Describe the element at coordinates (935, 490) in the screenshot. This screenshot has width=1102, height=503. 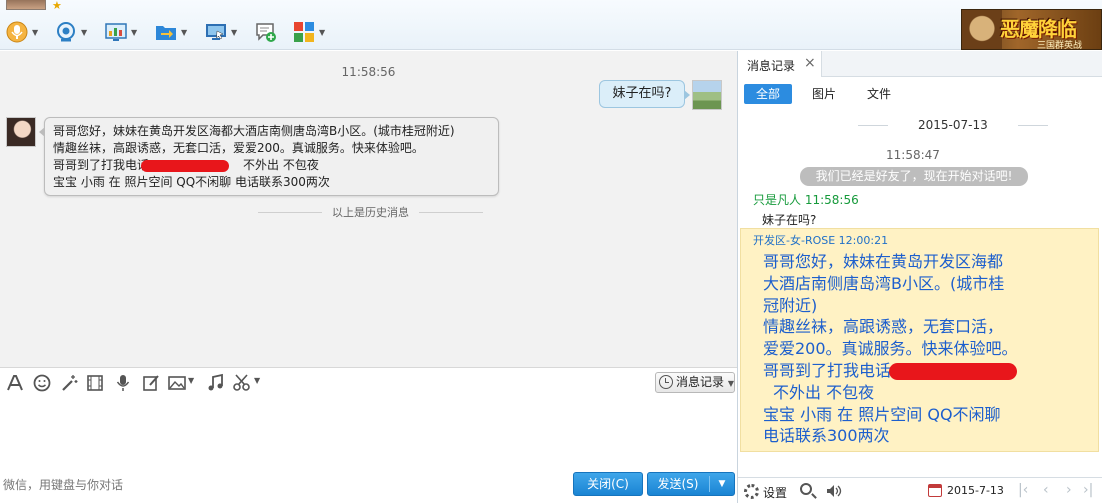
I see `calendar-icon` at that location.